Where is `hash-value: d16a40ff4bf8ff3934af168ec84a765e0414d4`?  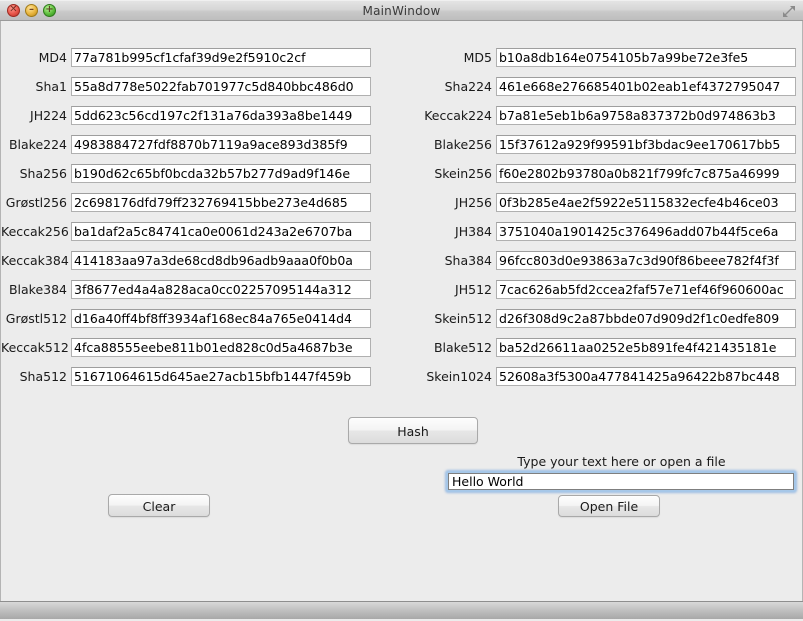 hash-value: d16a40ff4bf8ff3934af168ec84a765e0414d4 is located at coordinates (213, 318).